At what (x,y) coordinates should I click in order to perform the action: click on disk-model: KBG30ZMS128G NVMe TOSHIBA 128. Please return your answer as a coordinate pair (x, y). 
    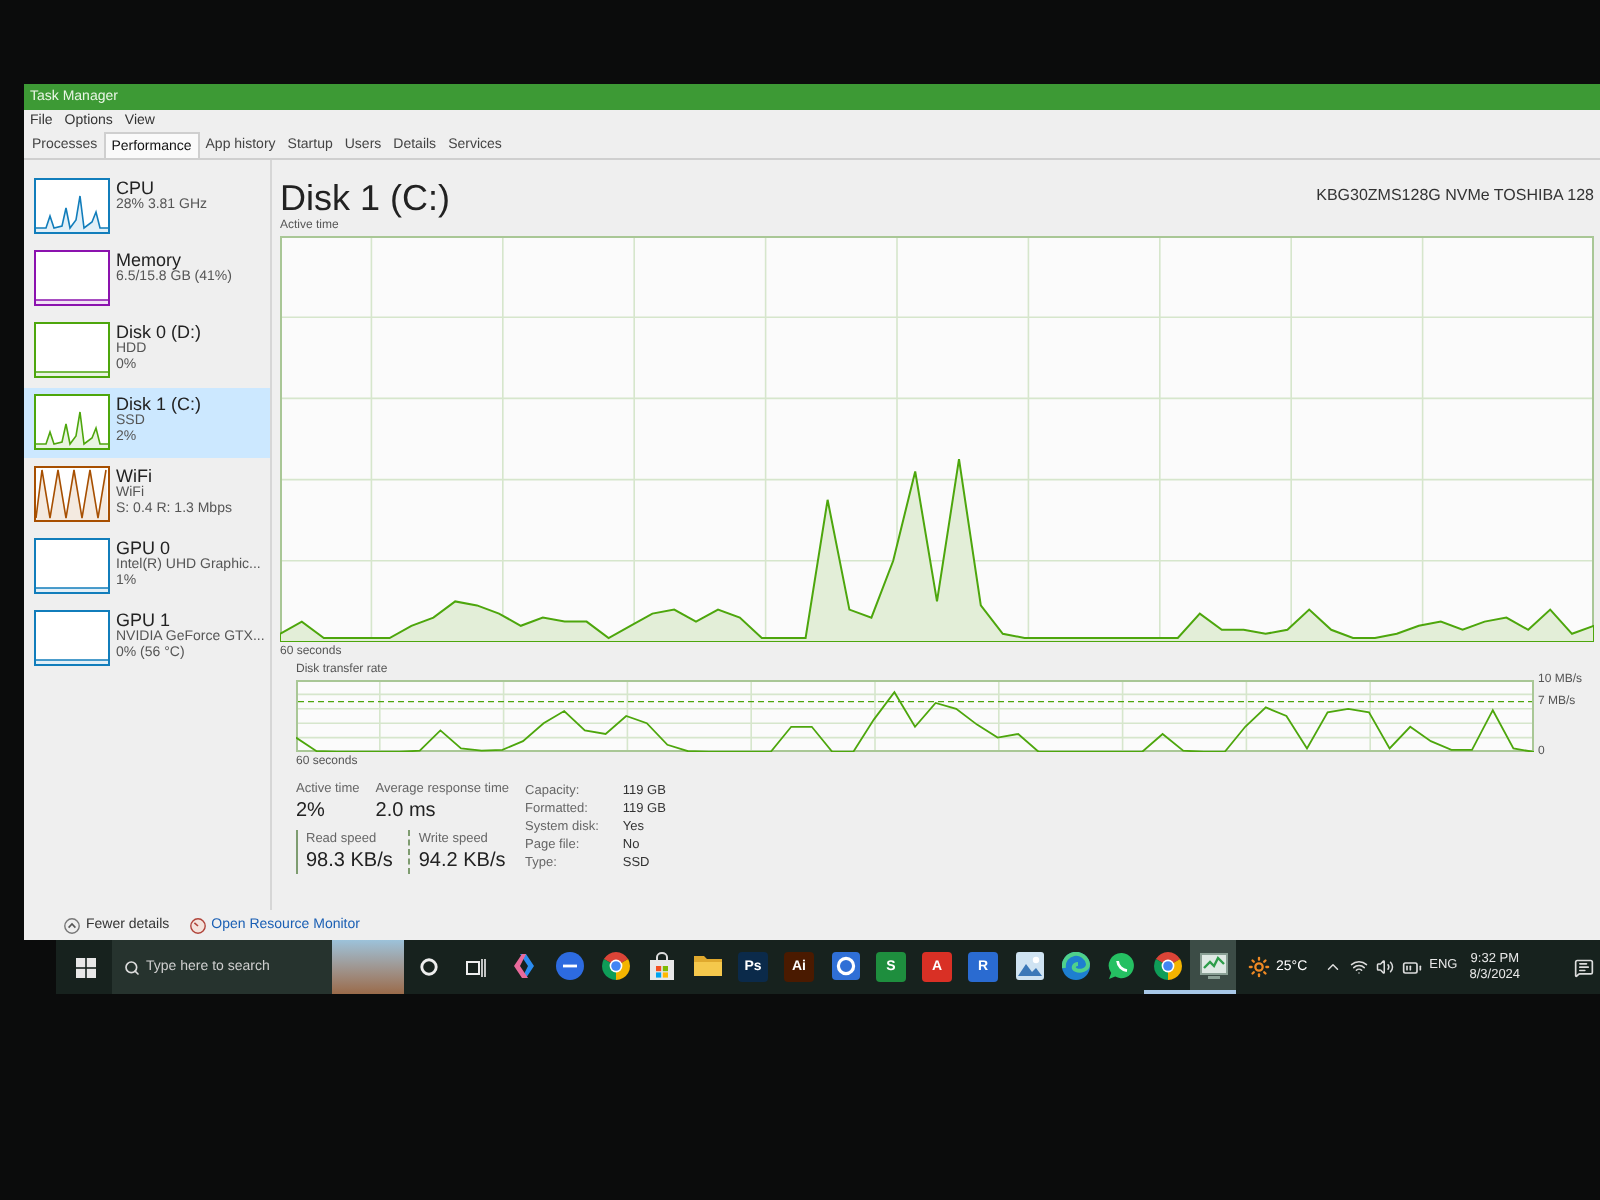
    Looking at the image, I should click on (1455, 196).